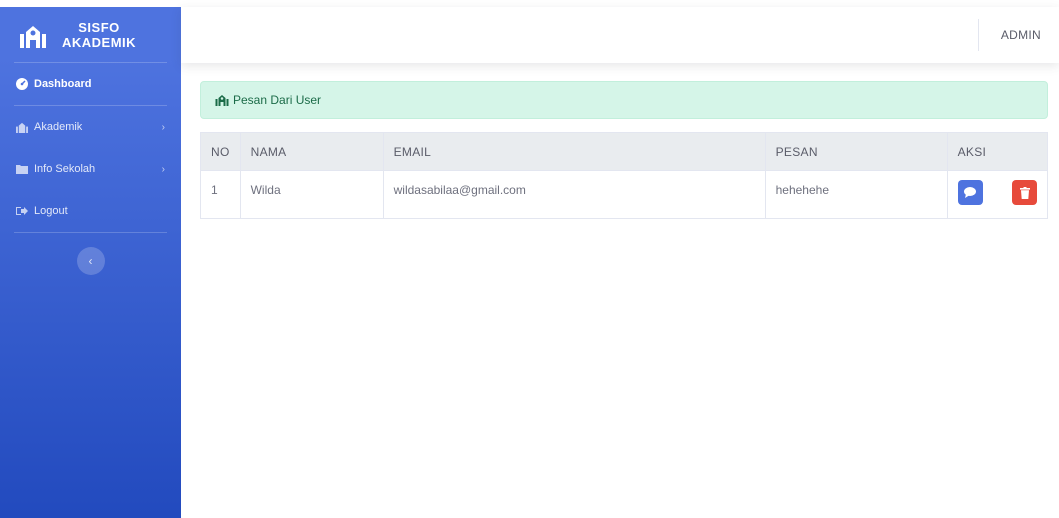 The width and height of the screenshot is (1059, 518). Describe the element at coordinates (99, 27) in the screenshot. I see `brand-line1: SISFO` at that location.